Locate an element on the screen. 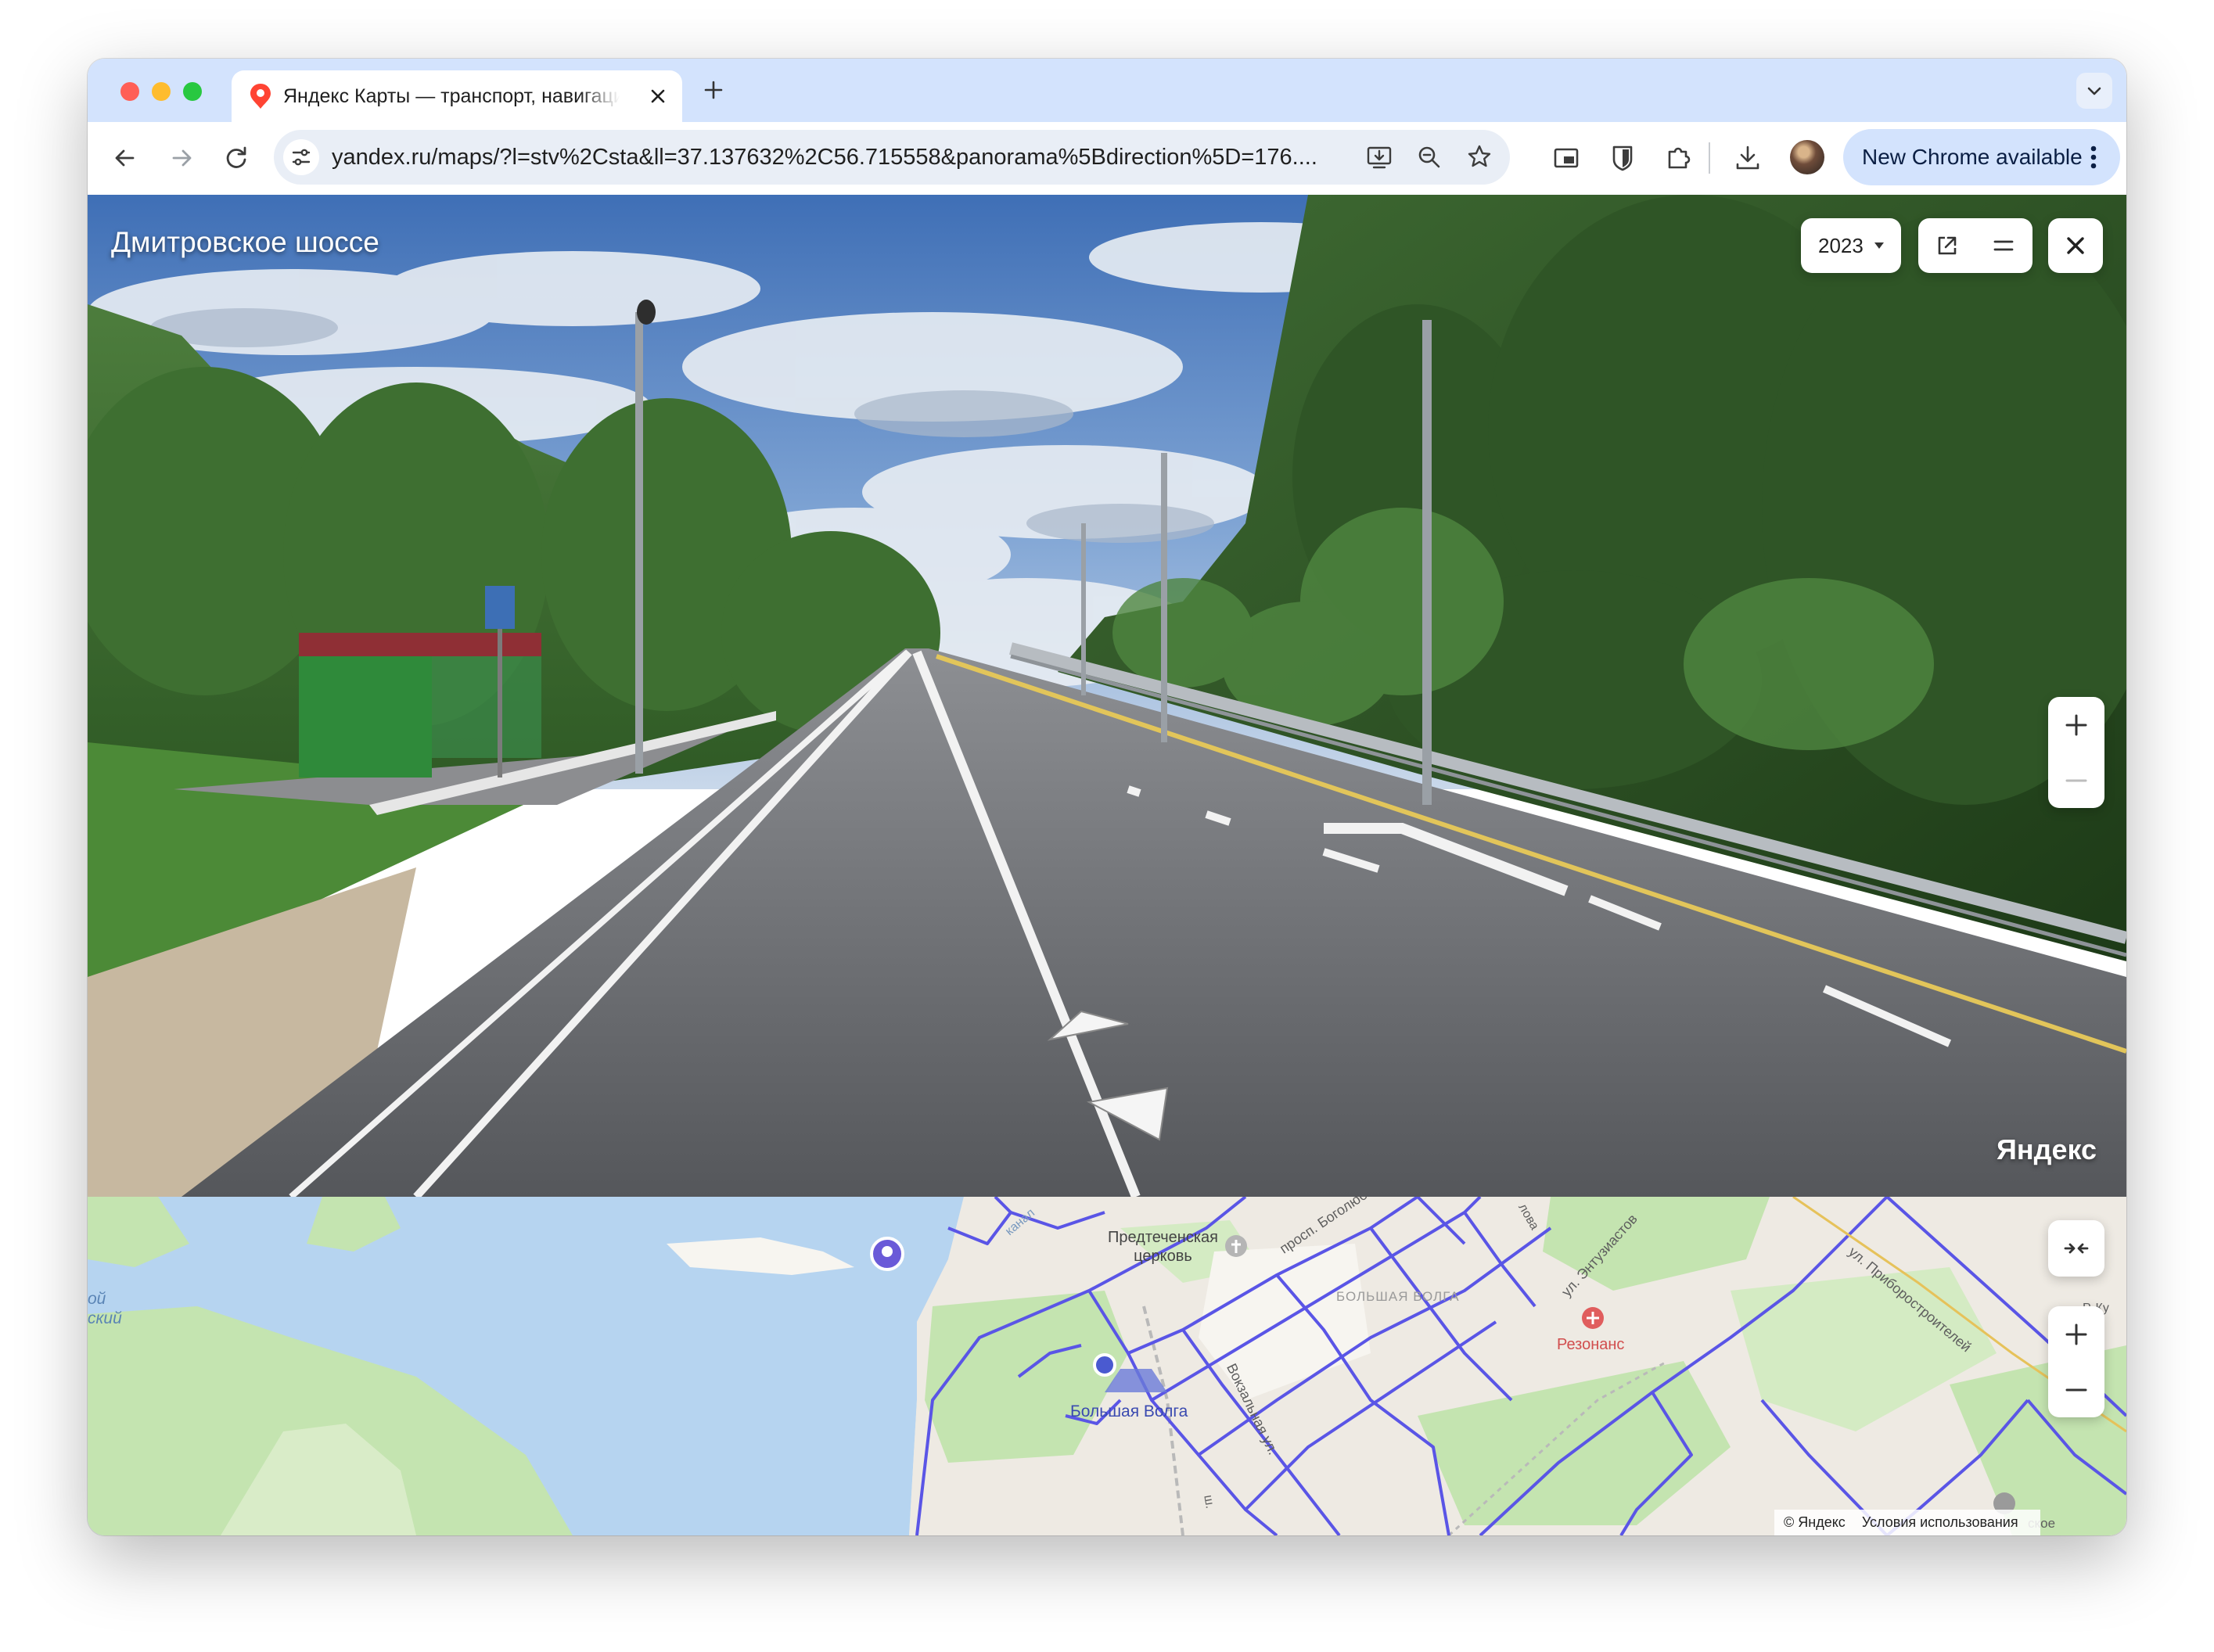 The image size is (2214, 1652). panorama-zoom-out-button is located at coordinates (2076, 780).